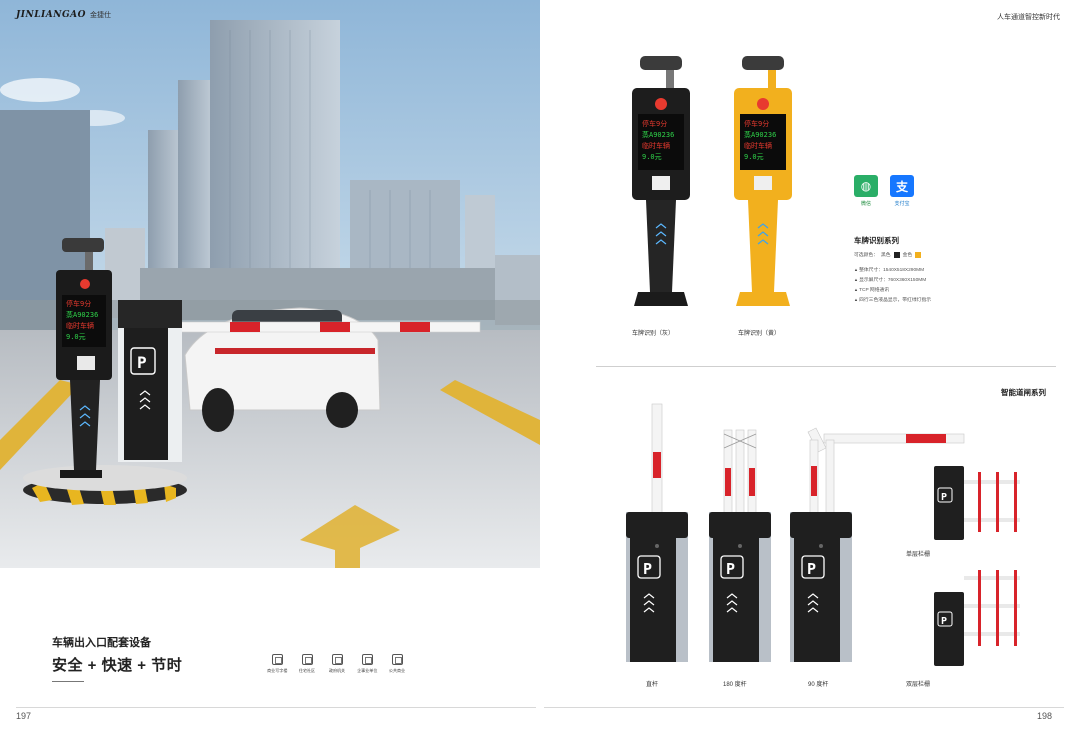 This screenshot has height=733, width=1080. I want to click on barrier-series-title: 智能道闸系列, so click(1023, 392).